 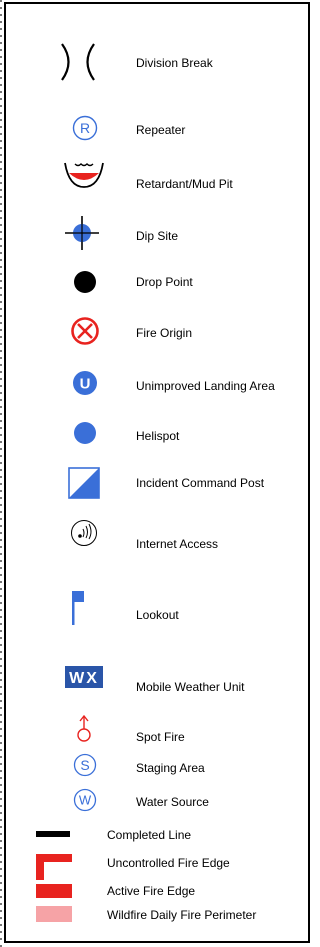 I want to click on legend-label: Mobile Weather Unit, so click(x=190, y=687).